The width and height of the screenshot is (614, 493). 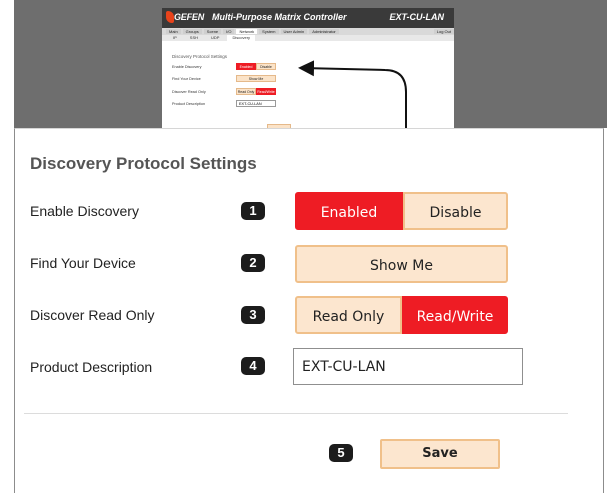 What do you see at coordinates (348, 315) in the screenshot?
I see `read-only-button: Read Only` at bounding box center [348, 315].